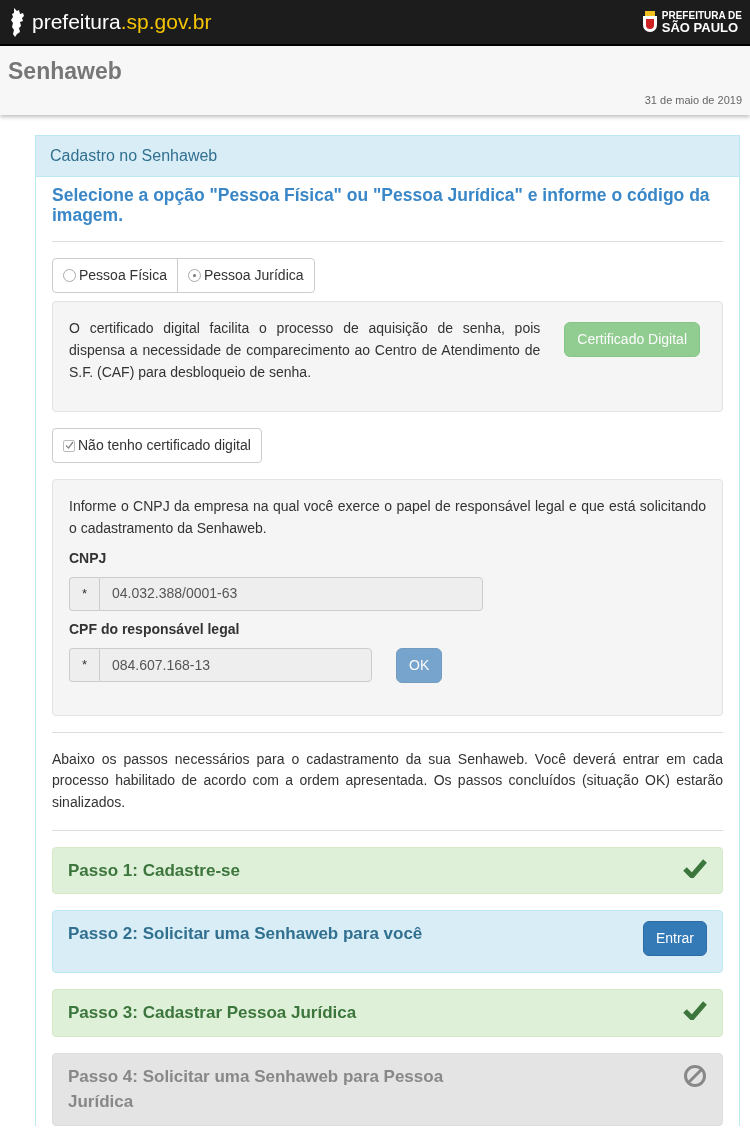 This screenshot has width=750, height=1148. What do you see at coordinates (65, 71) in the screenshot?
I see `page-title: Senhaweb` at bounding box center [65, 71].